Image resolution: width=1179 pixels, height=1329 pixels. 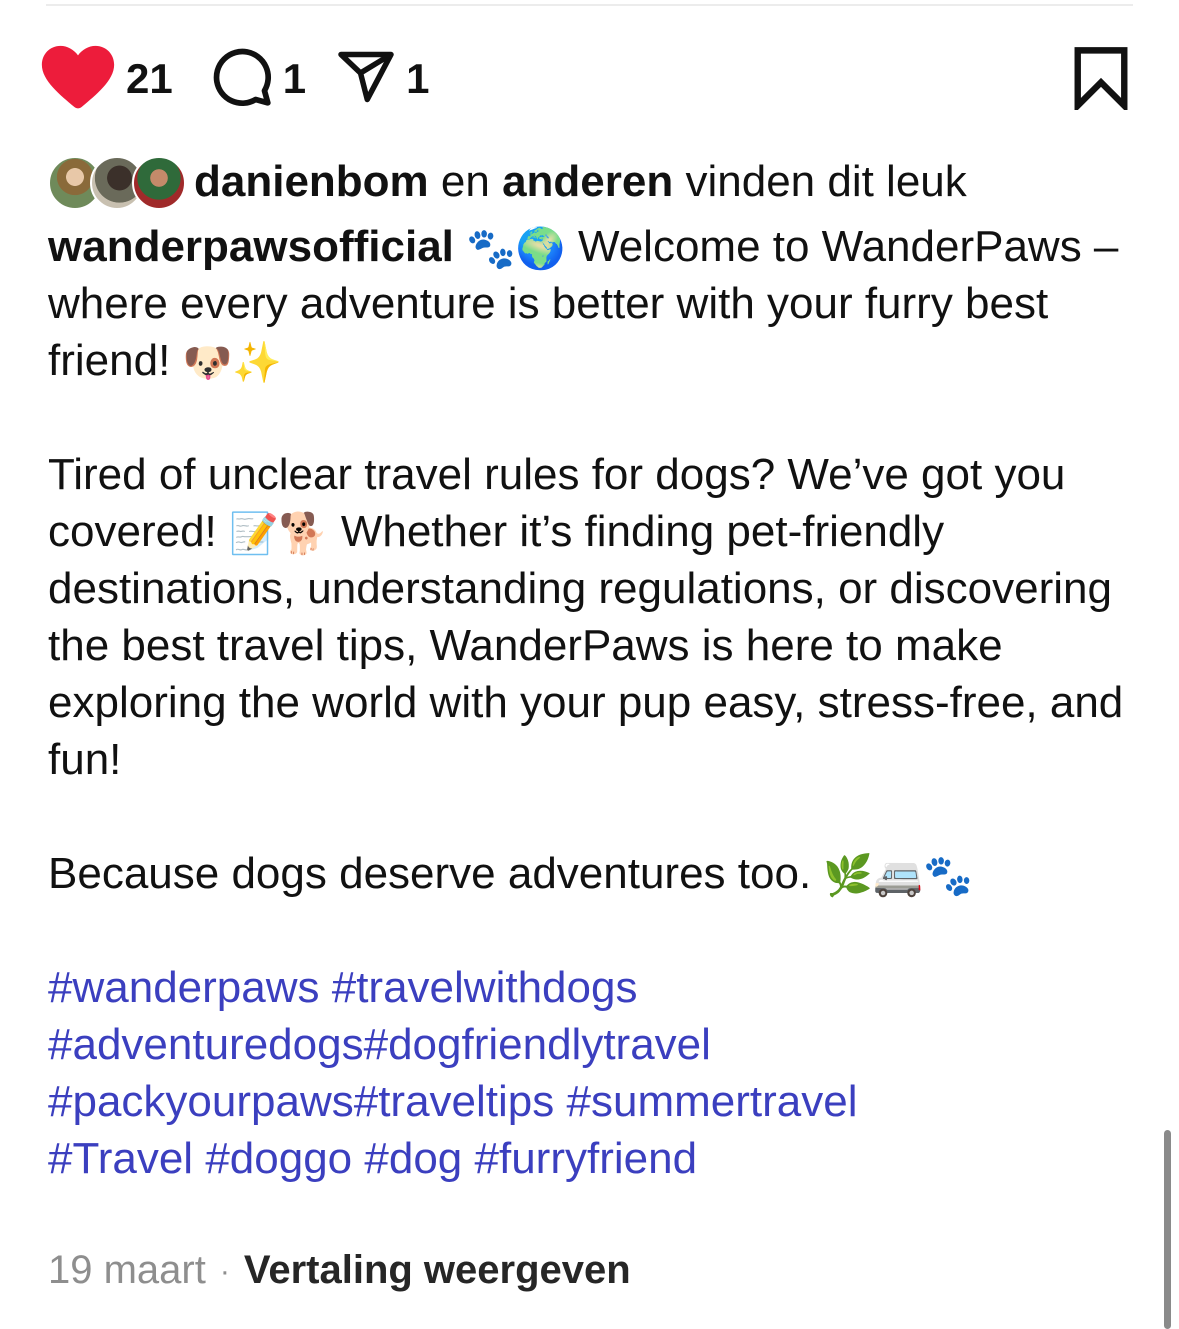 What do you see at coordinates (184, 987) in the screenshot?
I see `hashtag-link: #wanderpaws` at bounding box center [184, 987].